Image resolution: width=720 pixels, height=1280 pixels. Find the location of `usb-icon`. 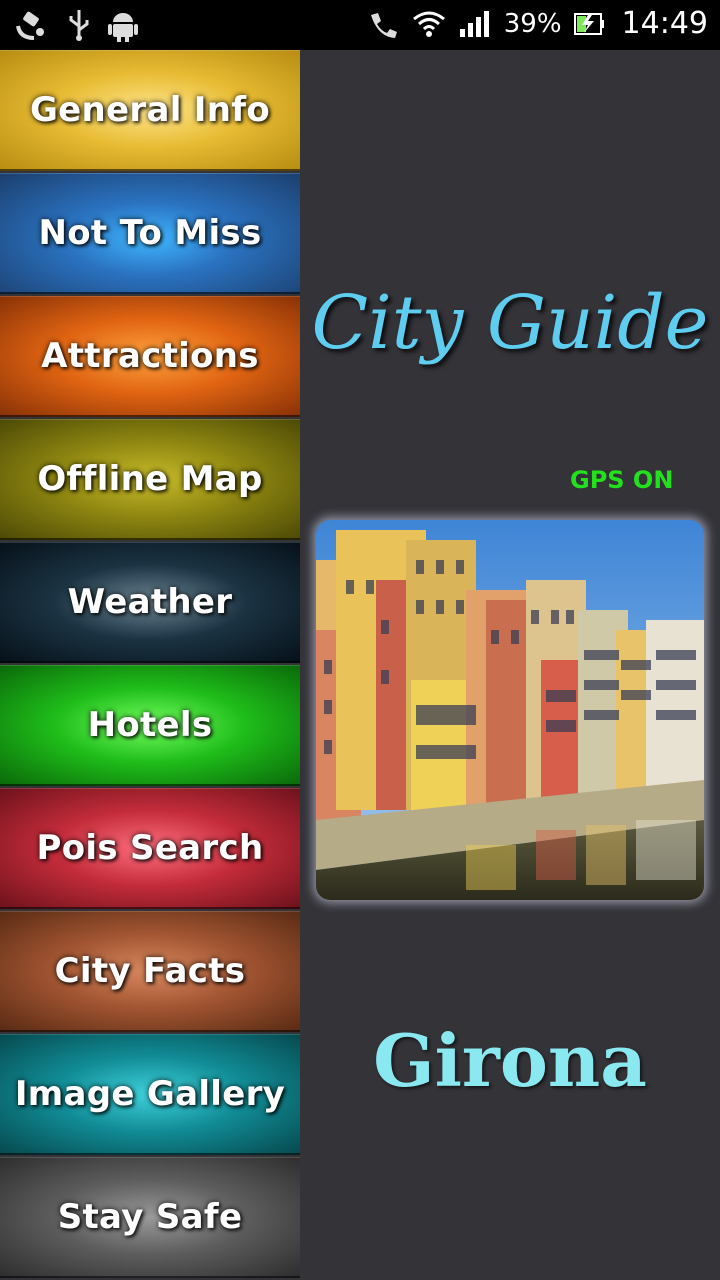

usb-icon is located at coordinates (79, 25).